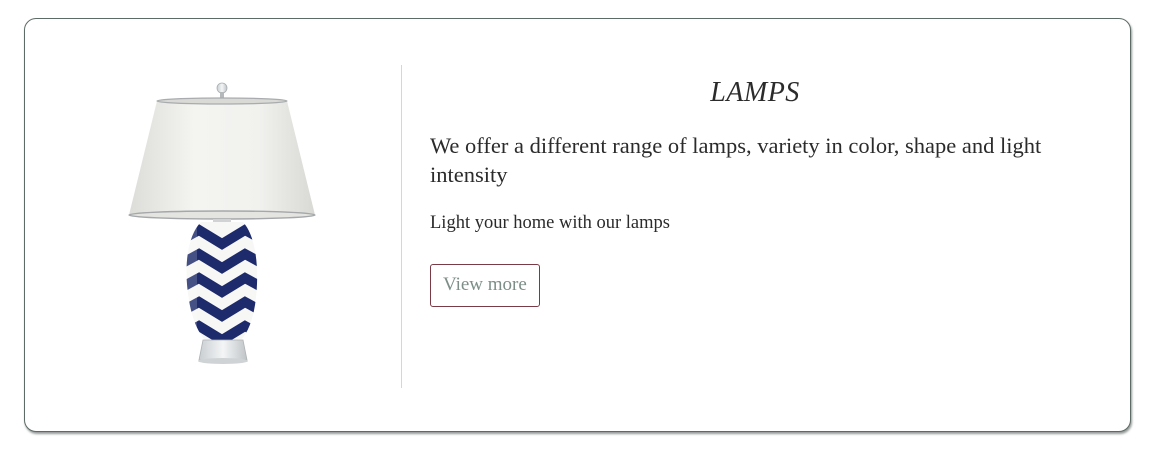 The image size is (1153, 455). I want to click on lamp-product-image, so click(222, 224).